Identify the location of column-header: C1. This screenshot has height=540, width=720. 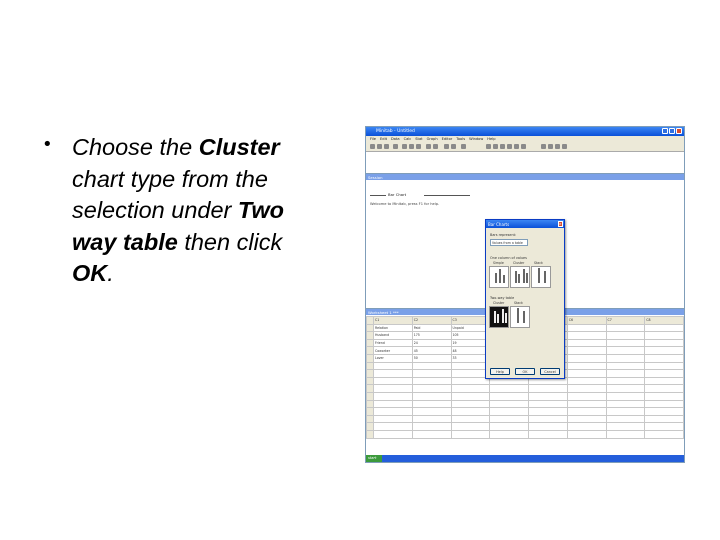
(393, 320).